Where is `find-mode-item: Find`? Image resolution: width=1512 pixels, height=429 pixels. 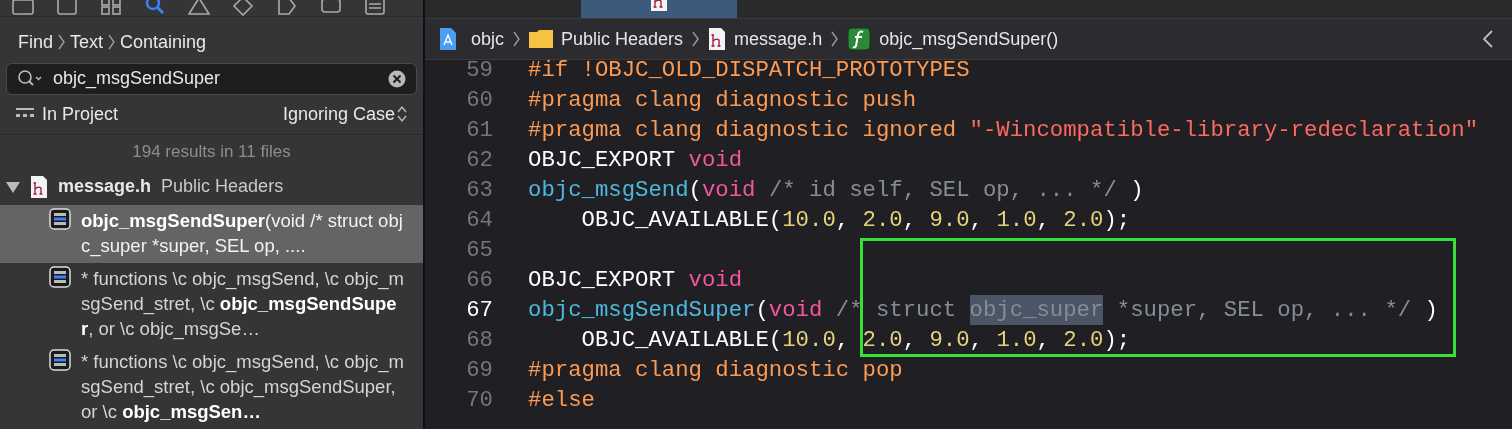
find-mode-item: Find is located at coordinates (35, 42).